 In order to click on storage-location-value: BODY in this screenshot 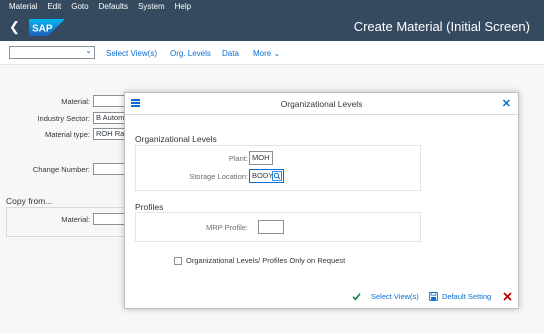, I will do `click(263, 175)`.